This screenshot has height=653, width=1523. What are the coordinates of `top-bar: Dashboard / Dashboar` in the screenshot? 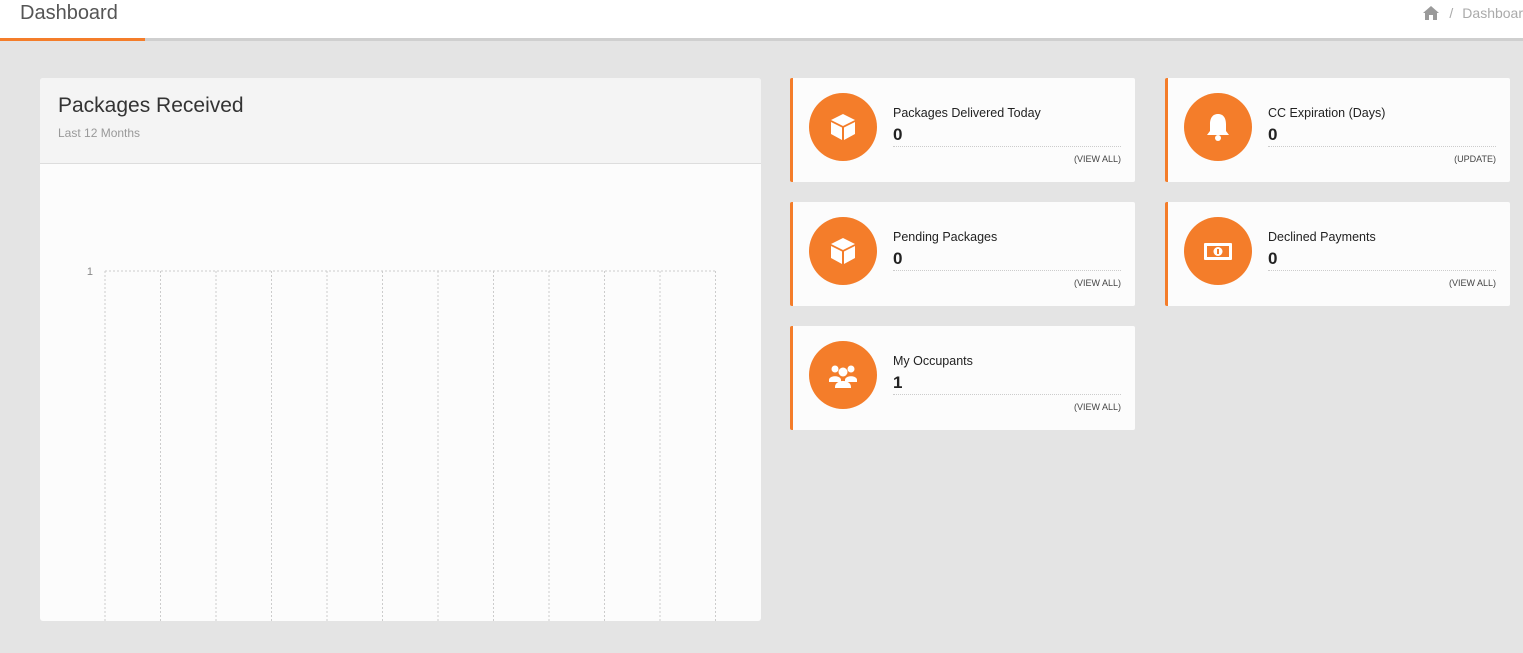 It's located at (761, 20).